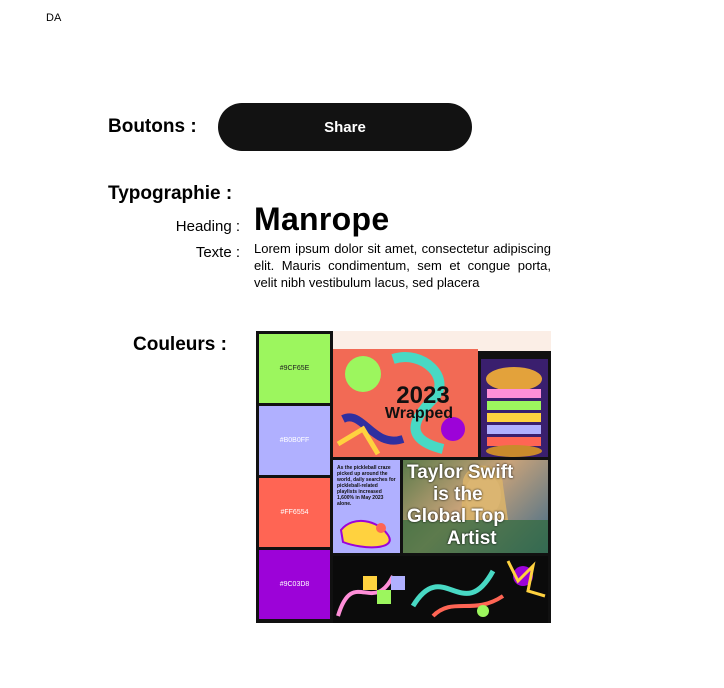  I want to click on taylor-swift-image: Taylor Swift is the Global Top Artist, so click(475, 506).